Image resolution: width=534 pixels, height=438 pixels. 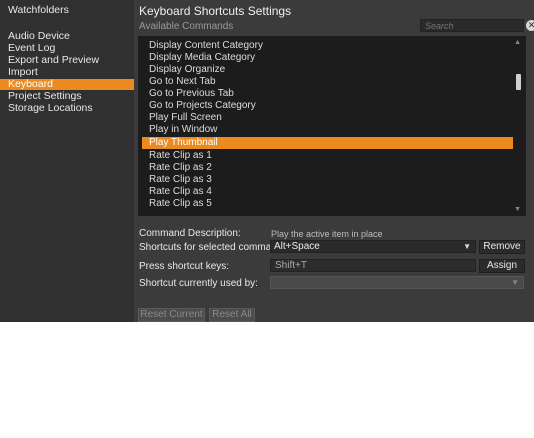 I want to click on used-by-label: Shortcut currently used by:, so click(x=198, y=283).